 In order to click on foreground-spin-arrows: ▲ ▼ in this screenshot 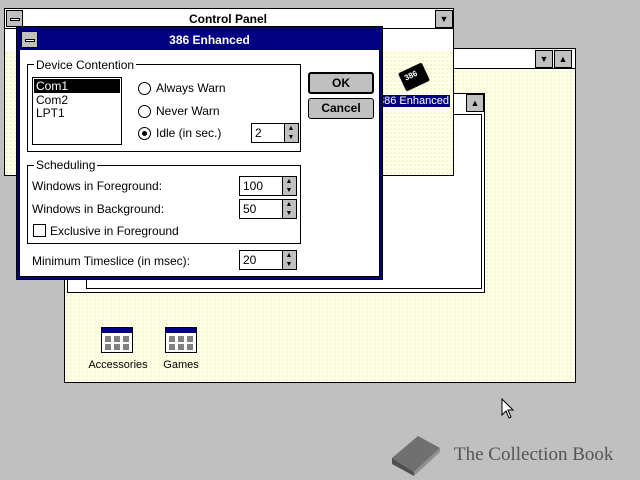, I will do `click(289, 186)`.